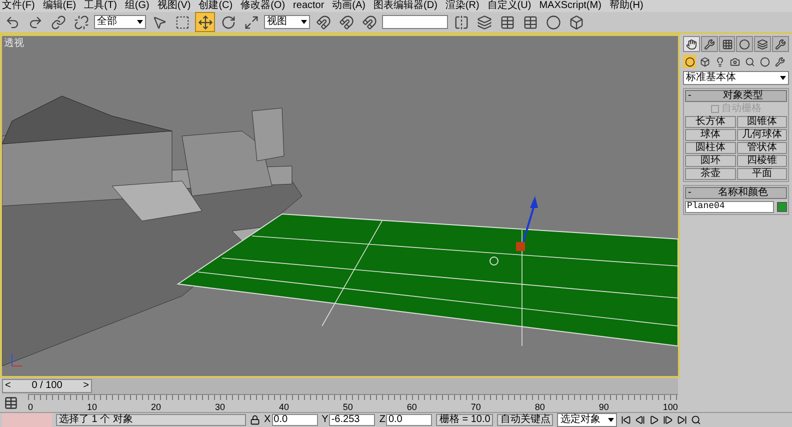 This screenshot has height=427, width=792. I want to click on rollout-header: - 对象类型, so click(736, 96).